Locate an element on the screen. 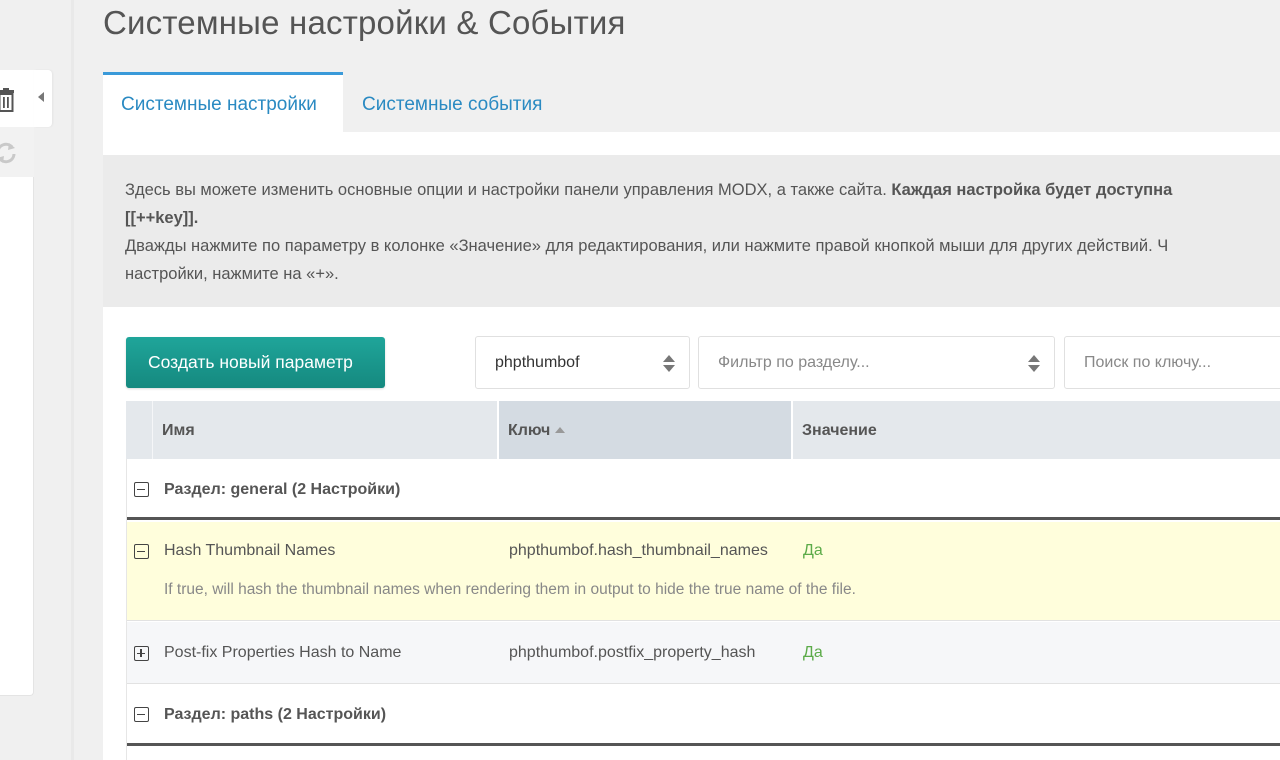  page-title: Системные настройки & События is located at coordinates (364, 22).